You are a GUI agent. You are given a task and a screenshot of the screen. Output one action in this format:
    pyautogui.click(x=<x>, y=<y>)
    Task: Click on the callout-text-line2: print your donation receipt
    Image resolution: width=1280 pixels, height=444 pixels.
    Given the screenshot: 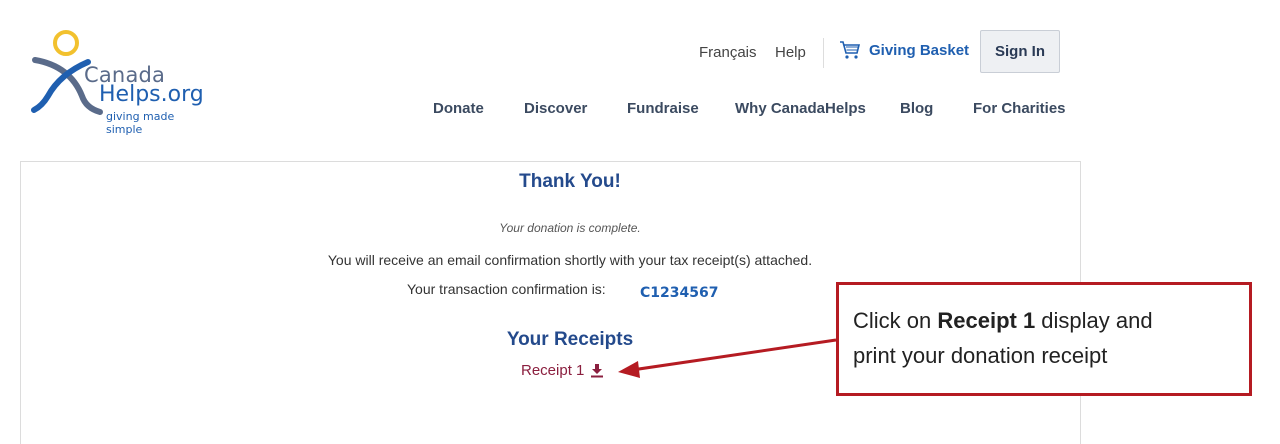 What is the action you would take?
    pyautogui.click(x=980, y=355)
    